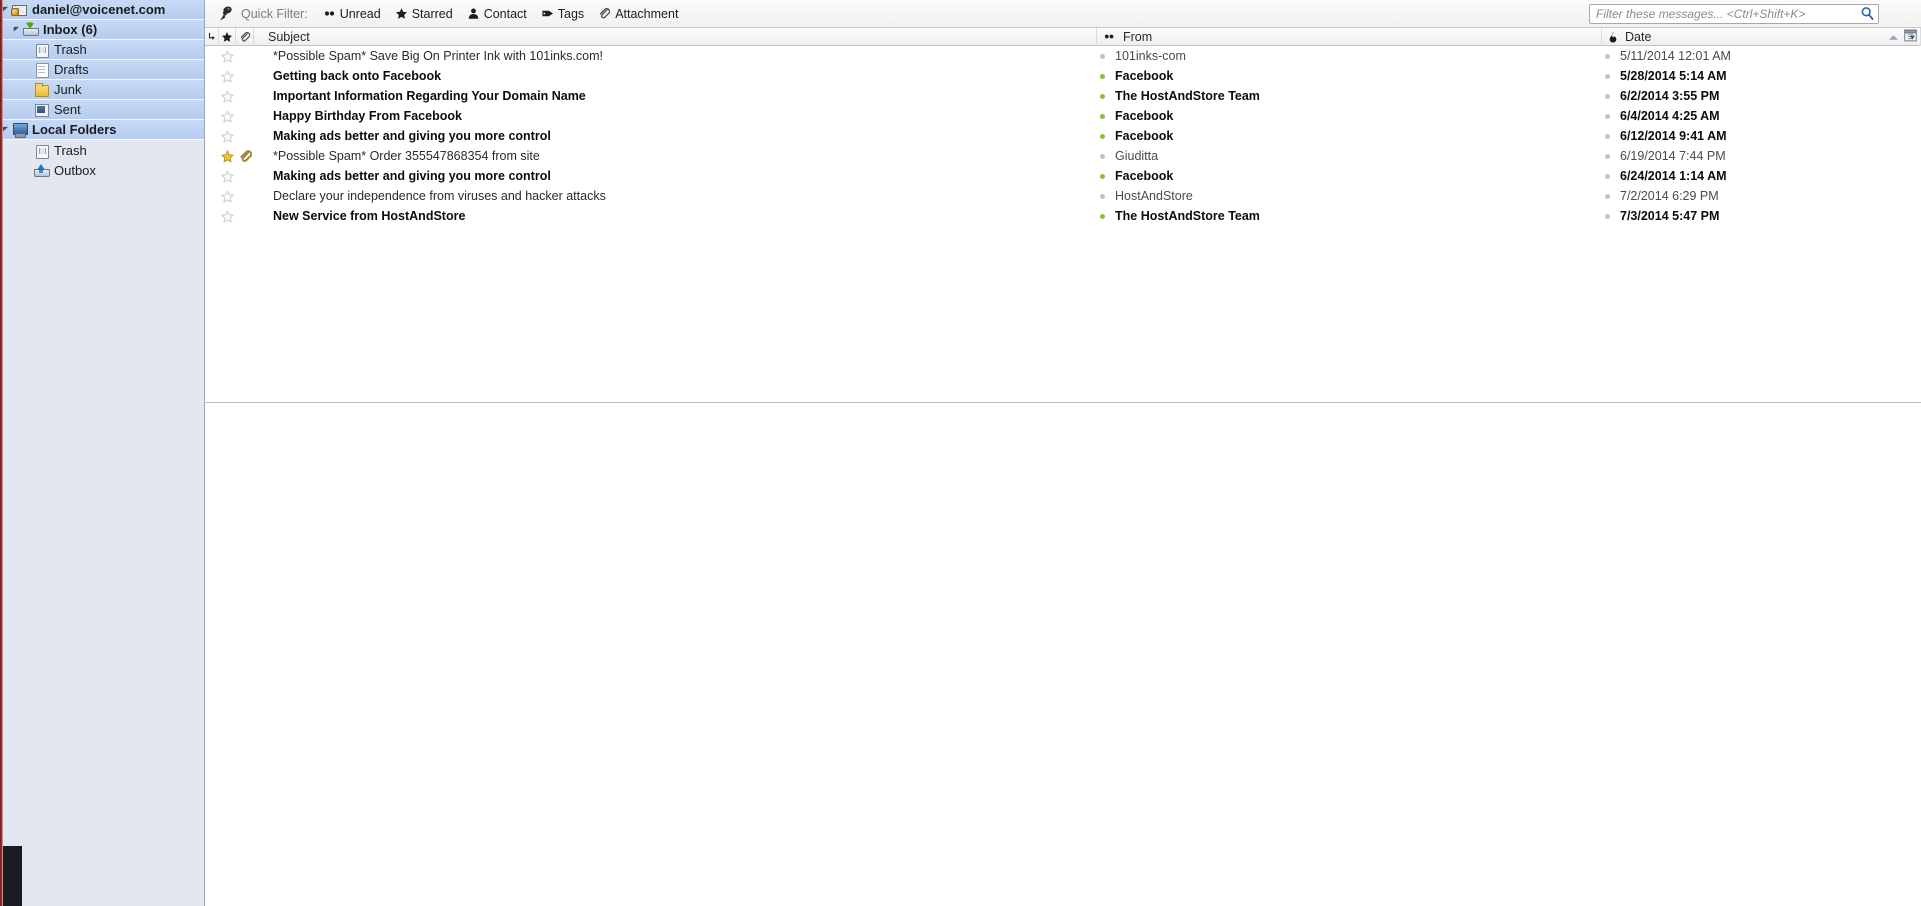  What do you see at coordinates (639, 14) in the screenshot?
I see `quick-filter-attachment-button: Attachment` at bounding box center [639, 14].